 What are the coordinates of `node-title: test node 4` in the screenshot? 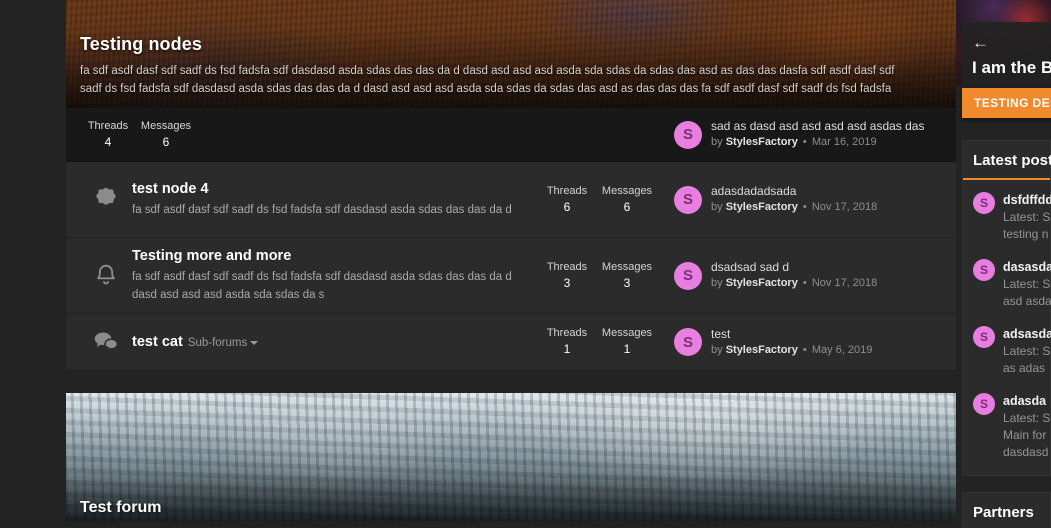 It's located at (330, 189).